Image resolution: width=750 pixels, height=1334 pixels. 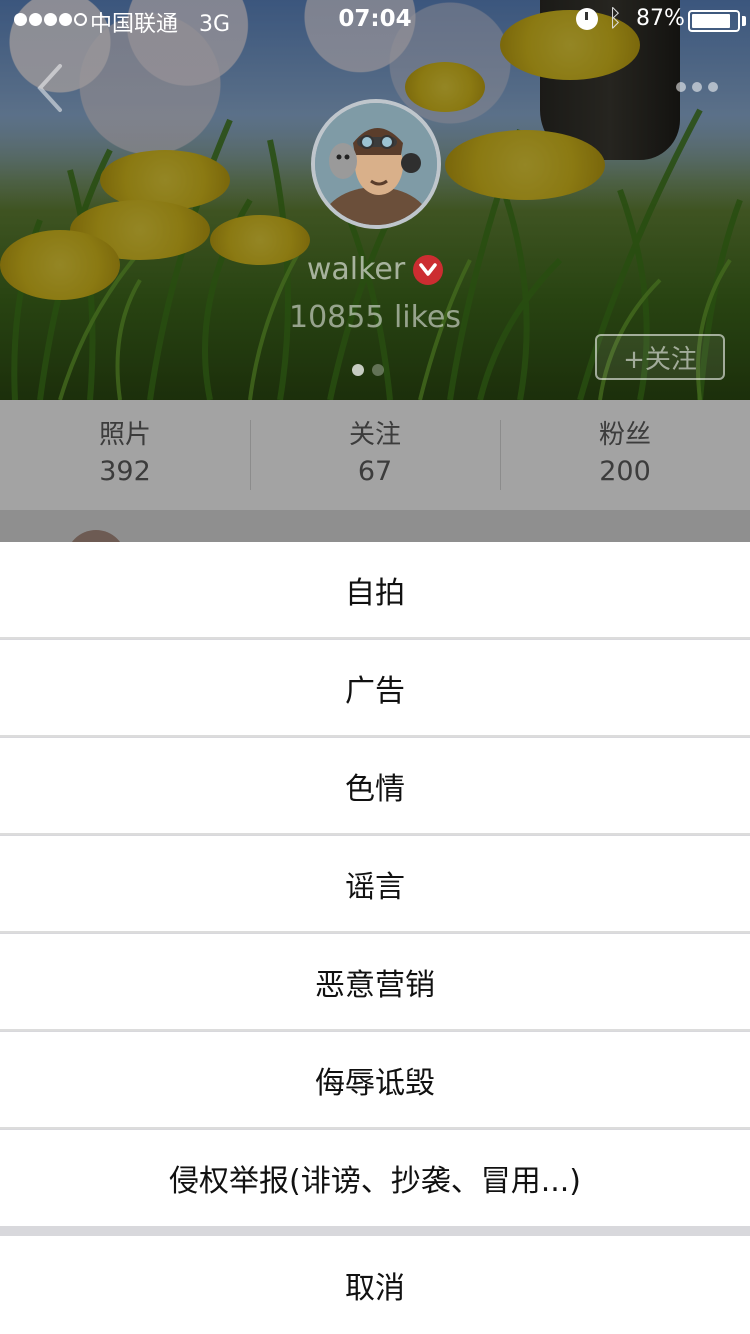 I want to click on stat-value: 67, so click(x=375, y=471).